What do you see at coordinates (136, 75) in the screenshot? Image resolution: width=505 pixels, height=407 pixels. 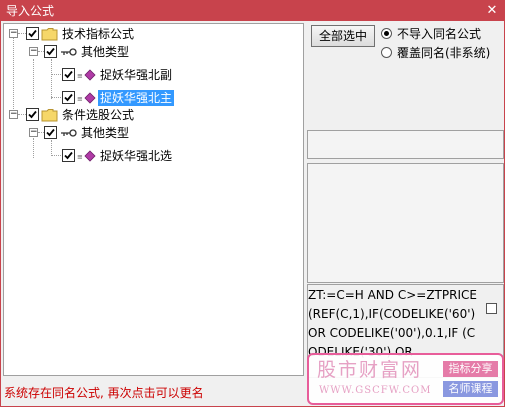 I see `tree-node-label: 捉妖华强北副` at bounding box center [136, 75].